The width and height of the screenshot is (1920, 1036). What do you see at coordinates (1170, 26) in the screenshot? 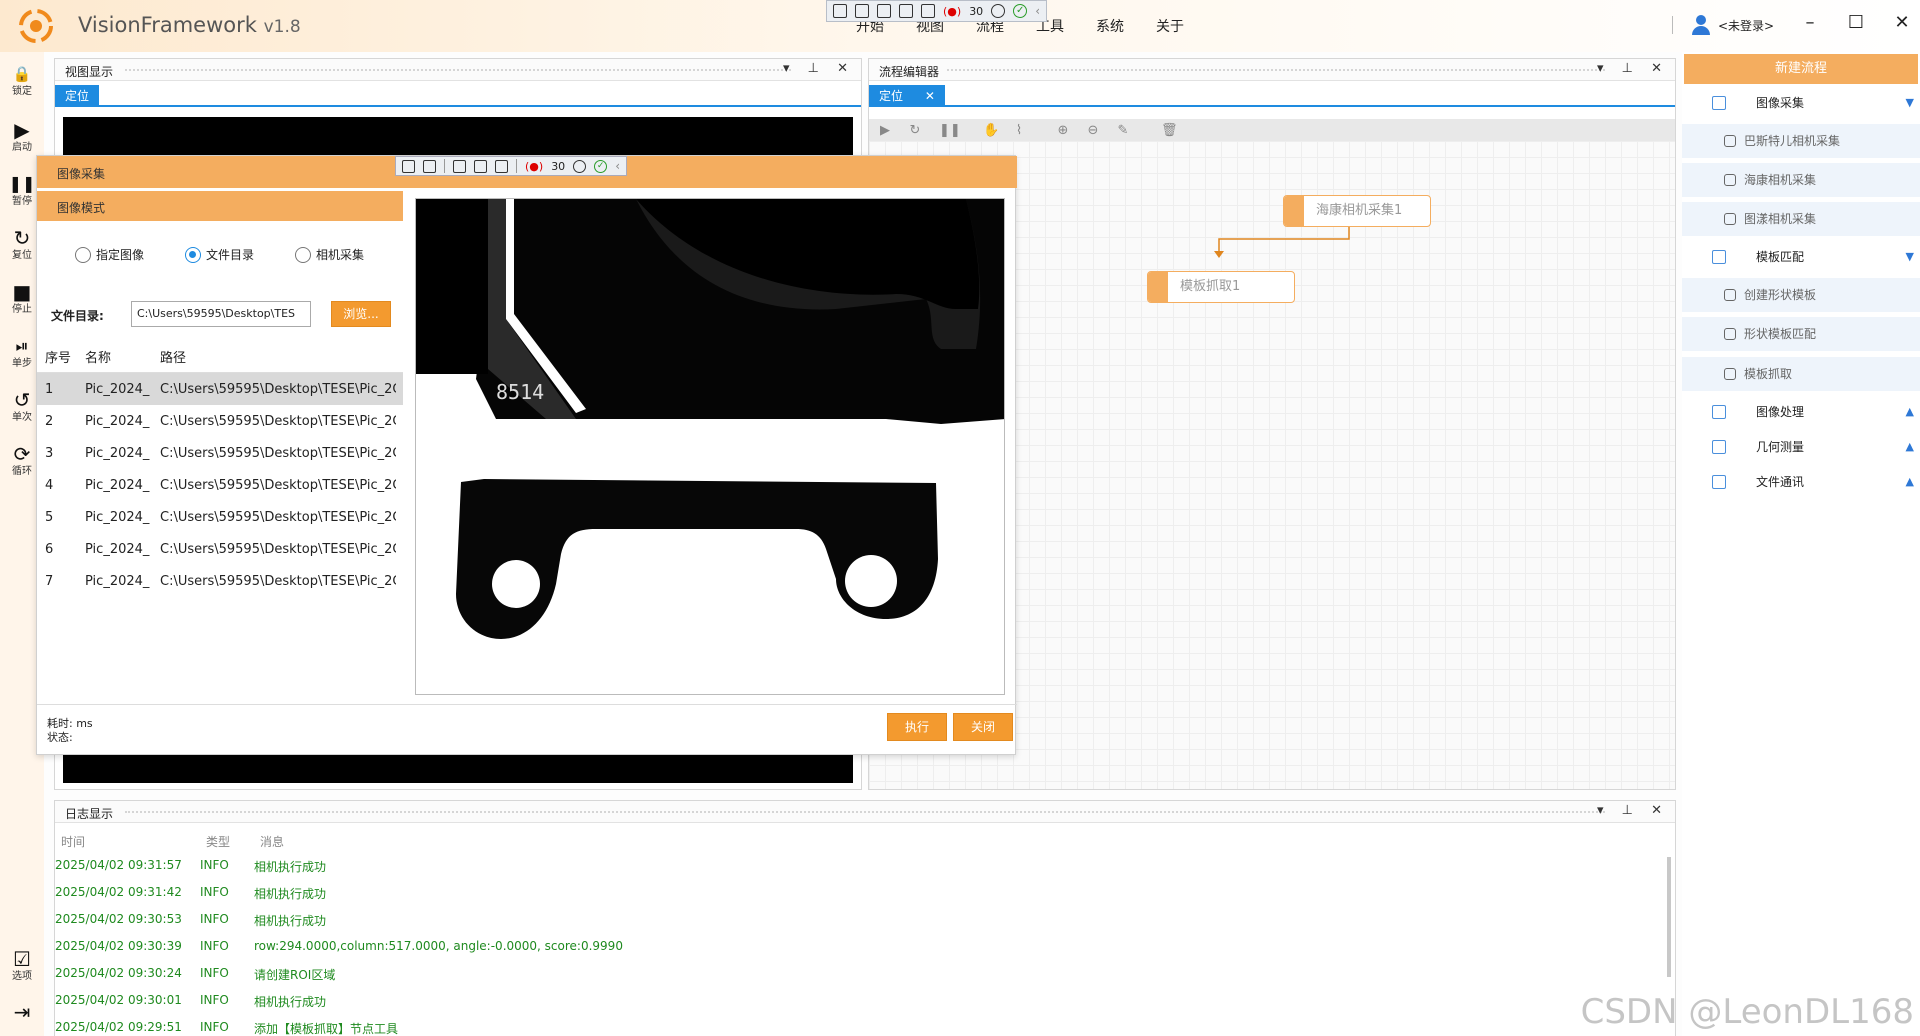
I see `menu-about: 关于` at bounding box center [1170, 26].